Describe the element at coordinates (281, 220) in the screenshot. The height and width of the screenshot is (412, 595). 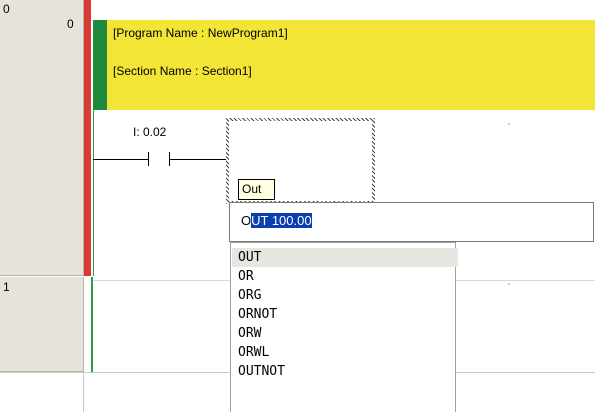
I see `autocomplete-suggestion-text: UT 100.00` at that location.